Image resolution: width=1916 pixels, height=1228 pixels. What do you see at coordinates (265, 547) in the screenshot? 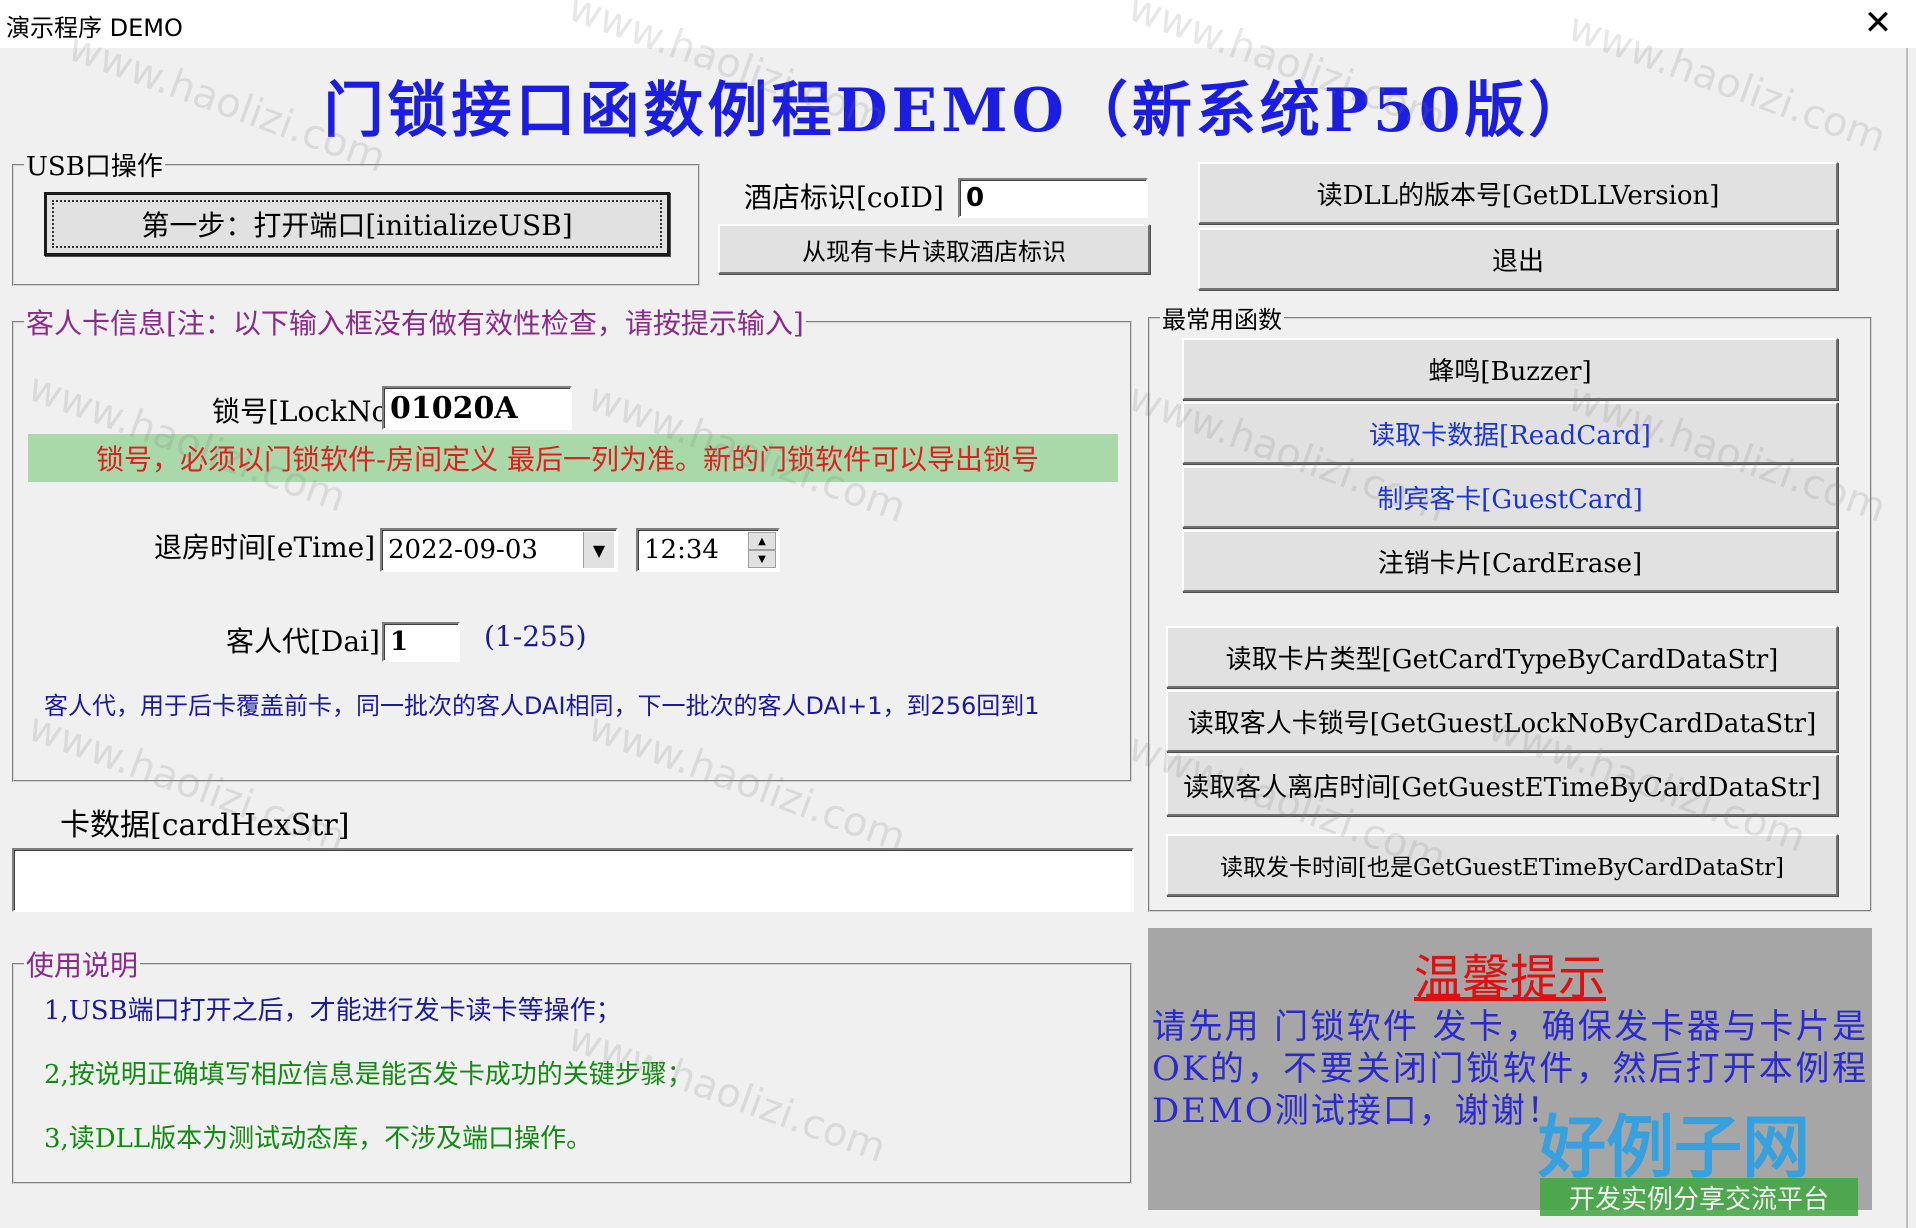
I see `etime-label: 退房时间[eTime]` at bounding box center [265, 547].